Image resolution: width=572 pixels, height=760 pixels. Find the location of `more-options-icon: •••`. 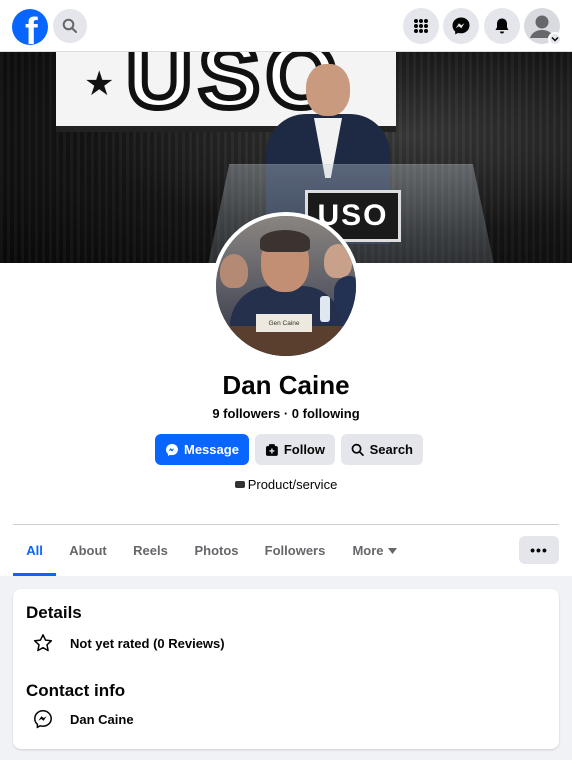

more-options-icon: ••• is located at coordinates (539, 550).